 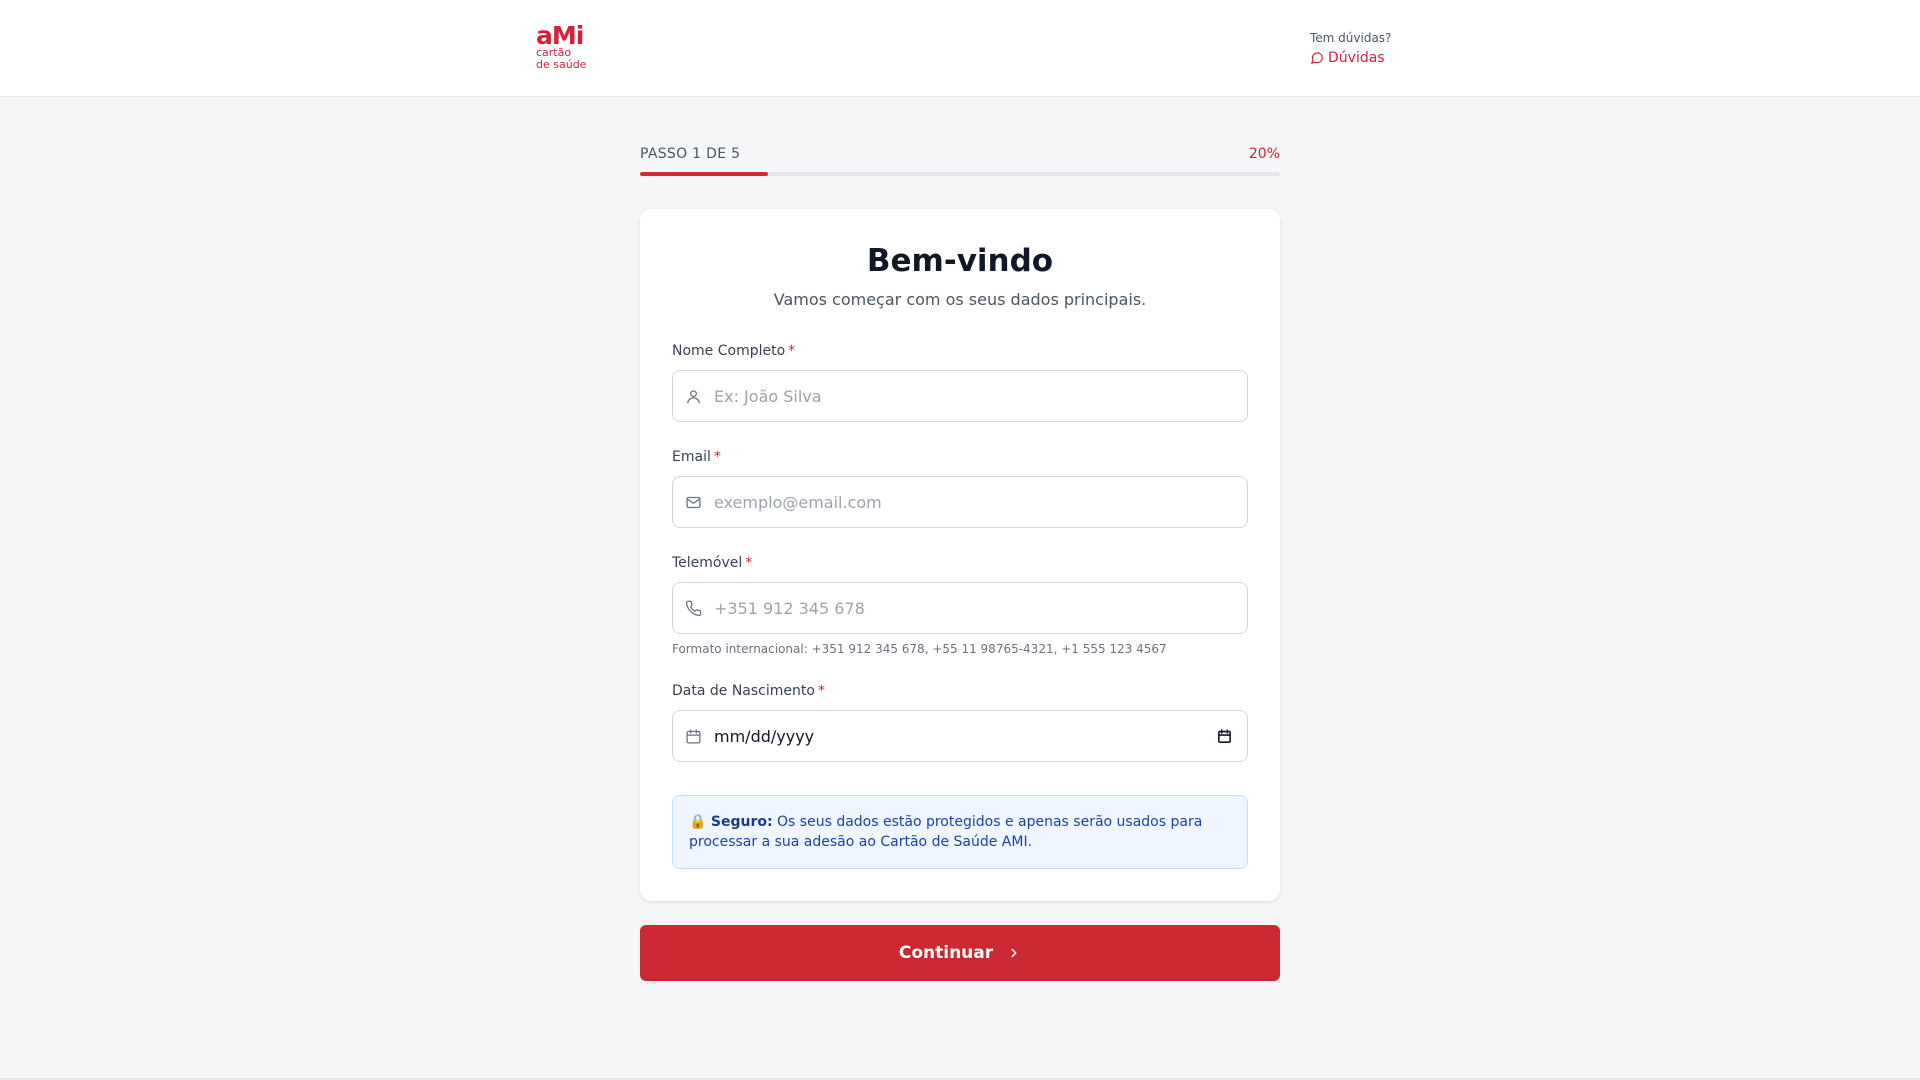 I want to click on help-question: Tem dúvidas?, so click(x=1351, y=38).